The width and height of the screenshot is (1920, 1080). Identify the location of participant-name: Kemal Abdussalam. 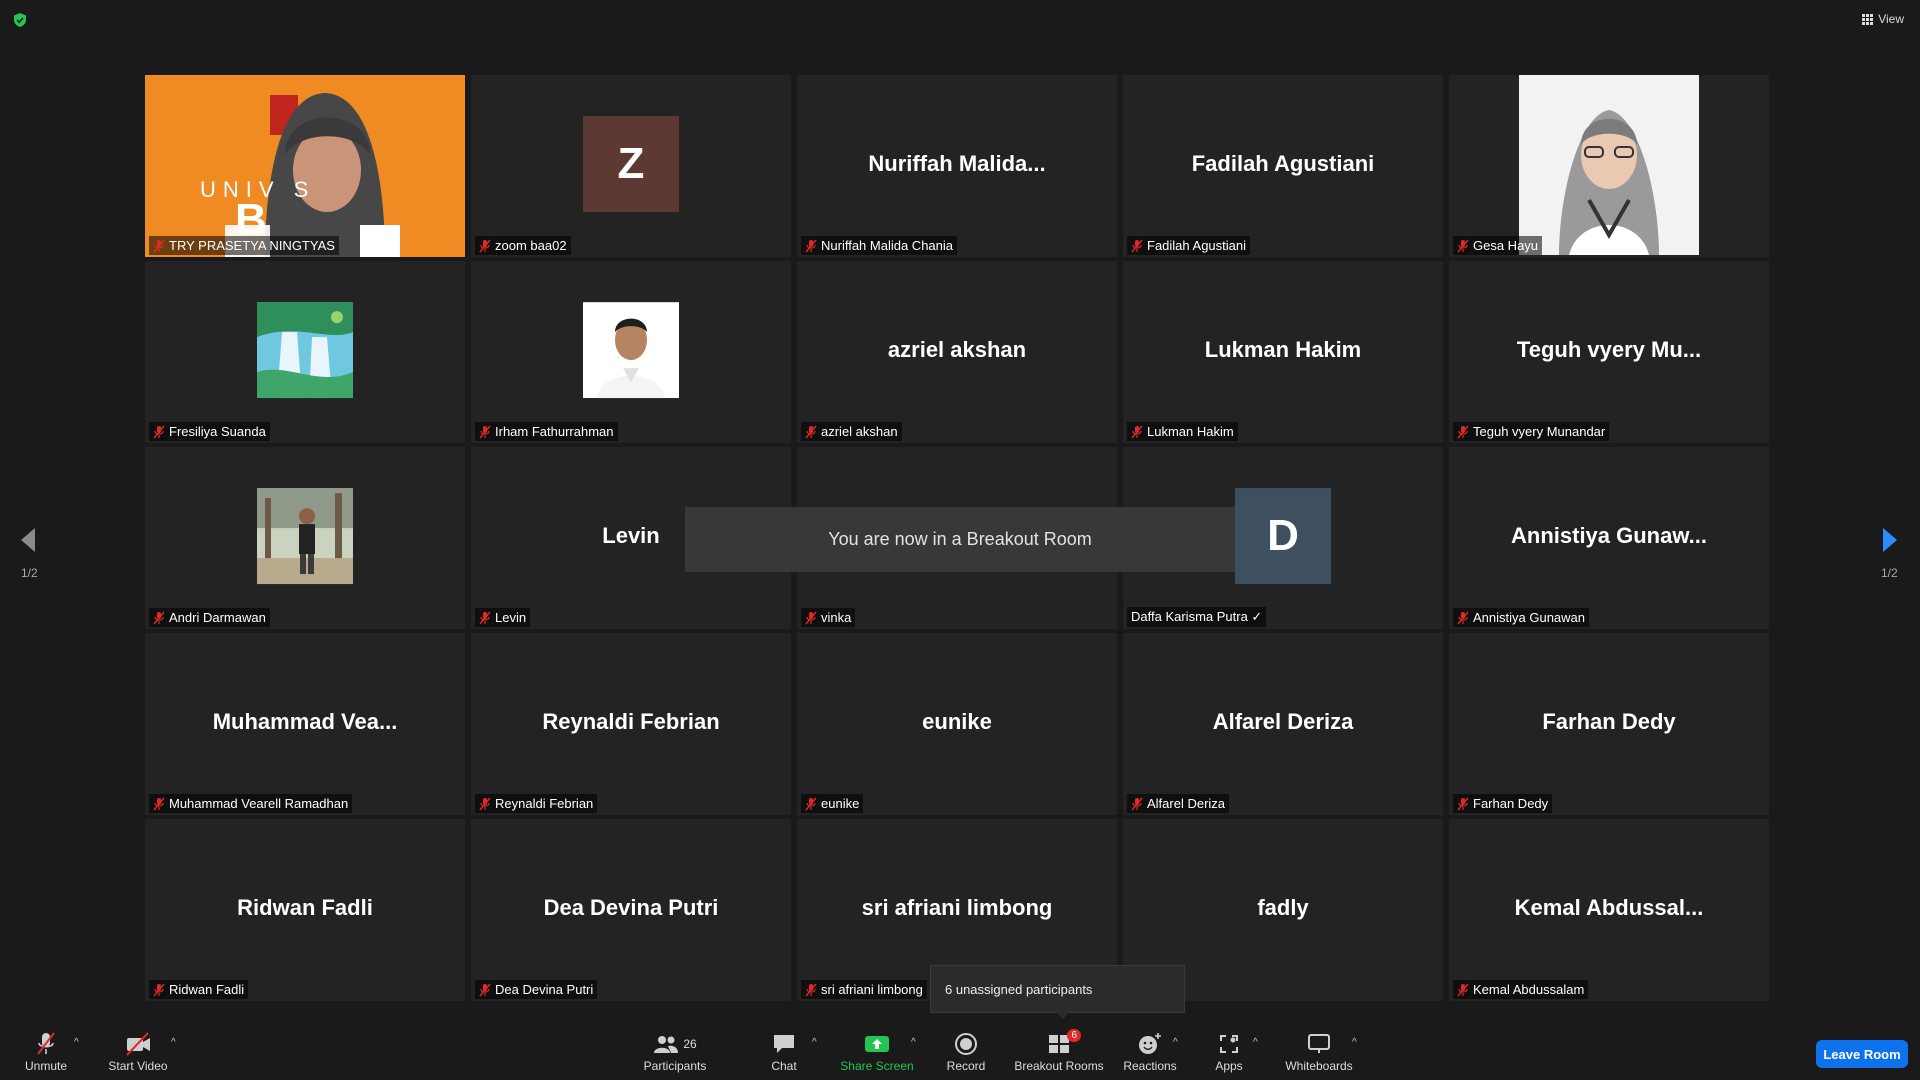
(1529, 989).